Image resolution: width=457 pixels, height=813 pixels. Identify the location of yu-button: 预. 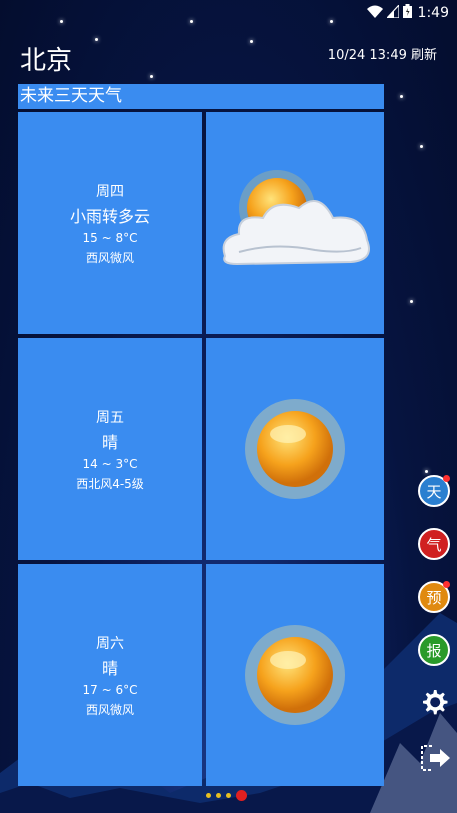
(434, 597).